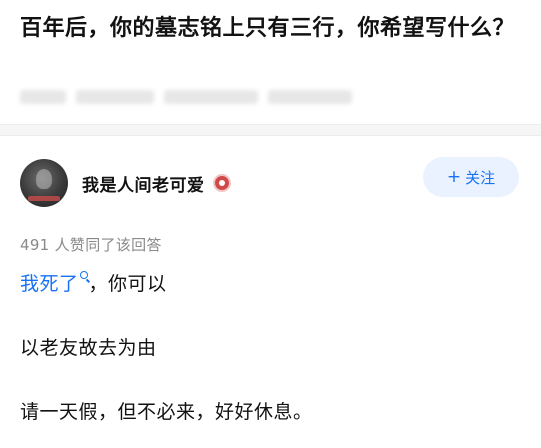 Image resolution: width=541 pixels, height=448 pixels. I want to click on search-icon, so click(84, 278).